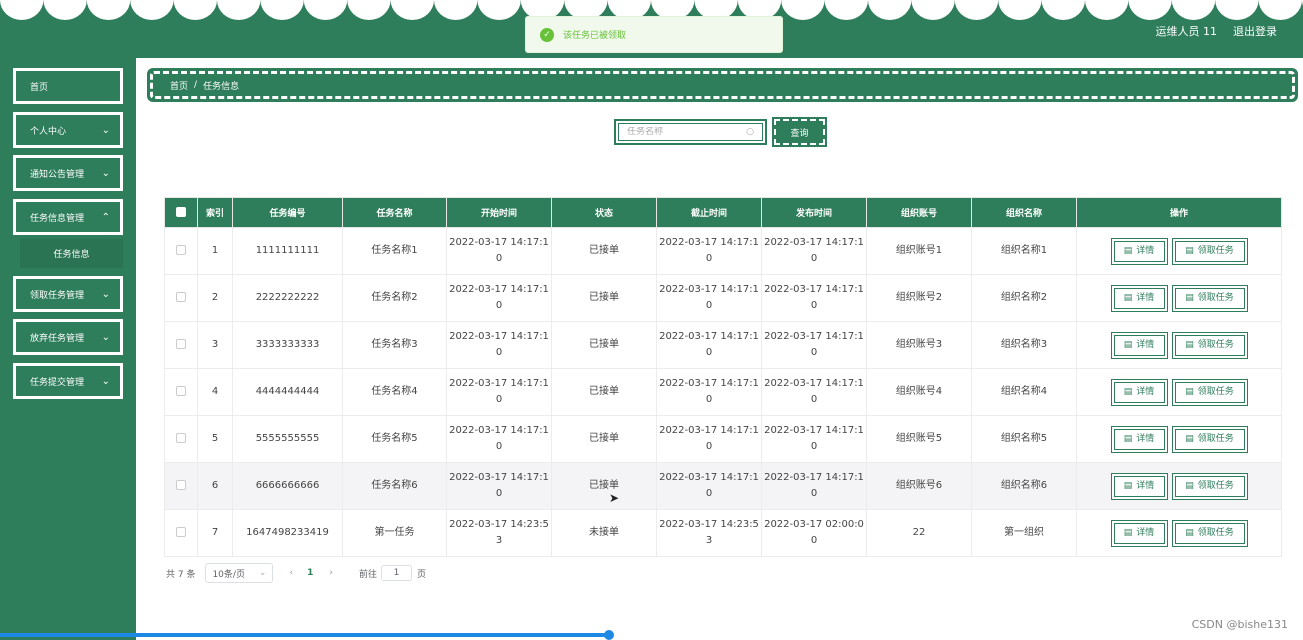 This screenshot has width=1303, height=640. What do you see at coordinates (609, 635) in the screenshot?
I see `progress-handle` at bounding box center [609, 635].